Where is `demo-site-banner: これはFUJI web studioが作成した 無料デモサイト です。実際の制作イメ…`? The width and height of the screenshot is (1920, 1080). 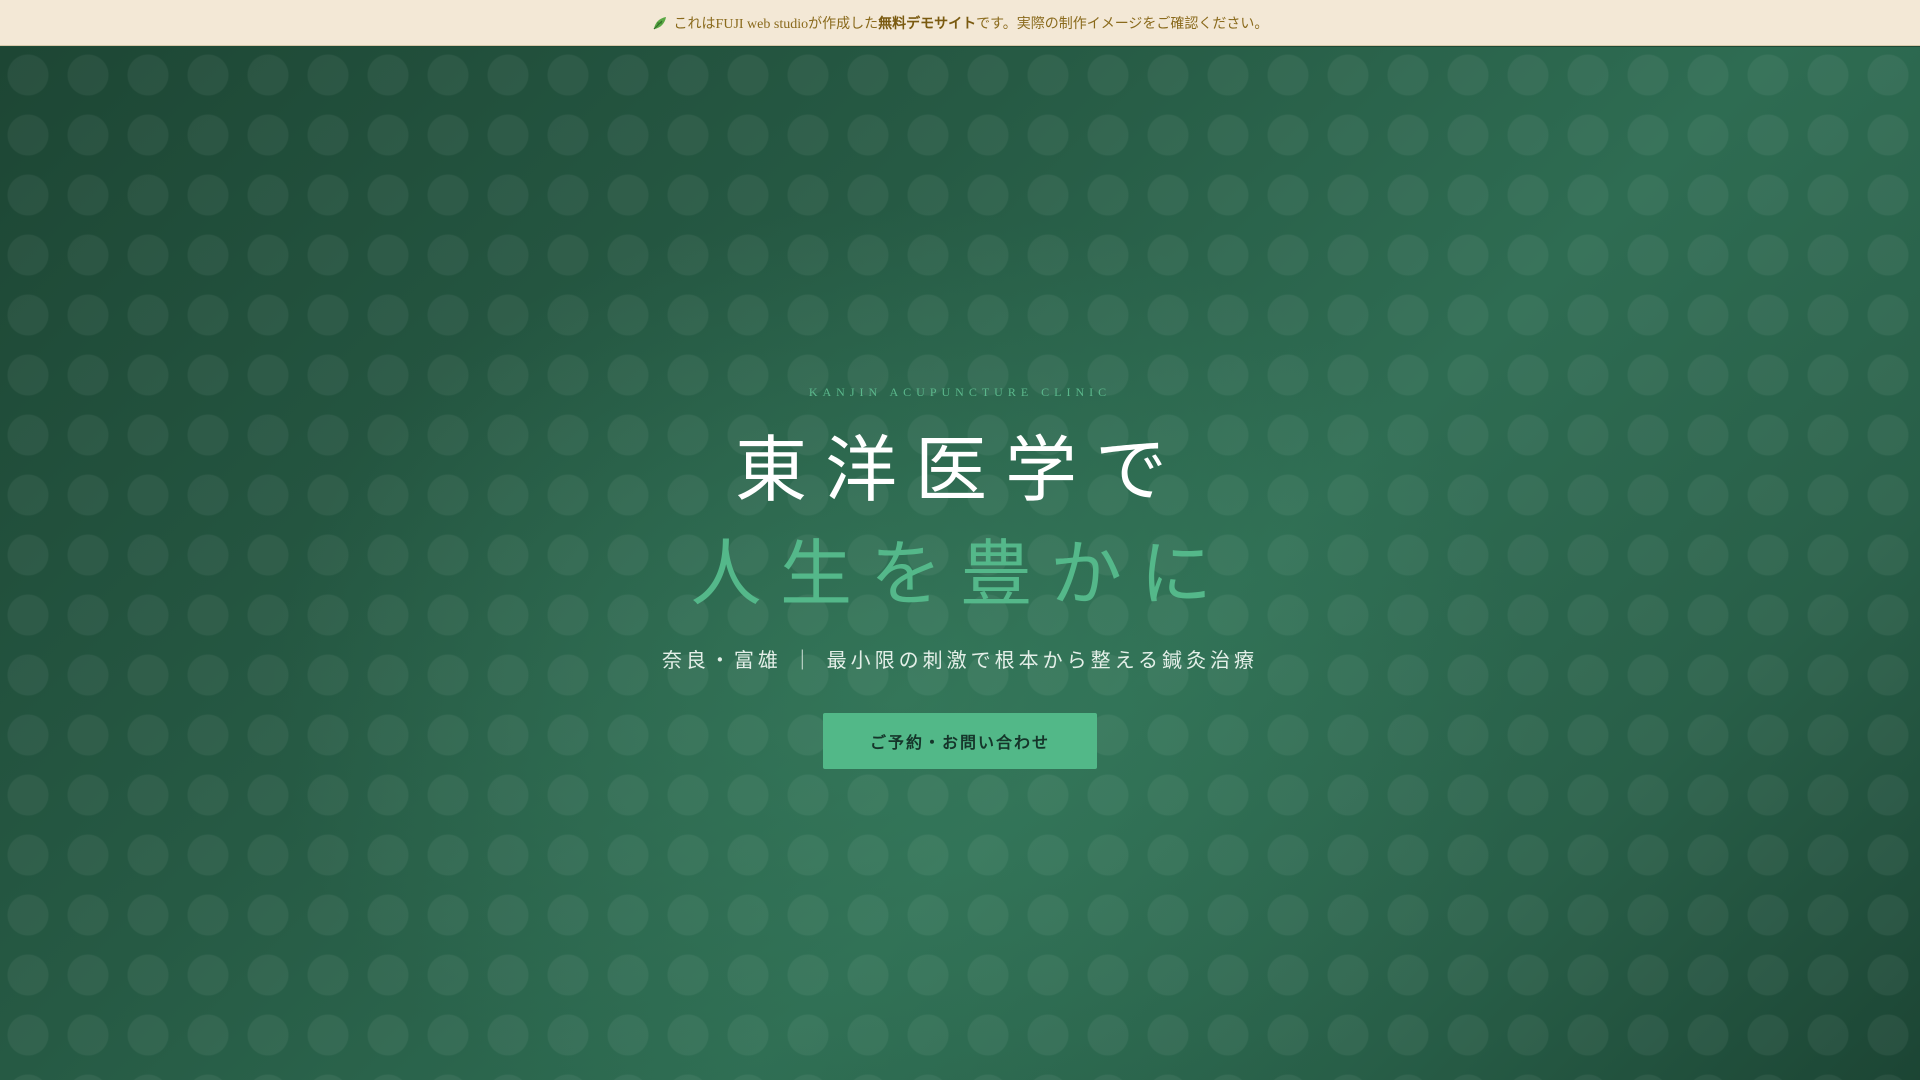
demo-site-banner: これはFUJI web studioが作成した 無料デモサイト です。実際の制作イメ… is located at coordinates (960, 23).